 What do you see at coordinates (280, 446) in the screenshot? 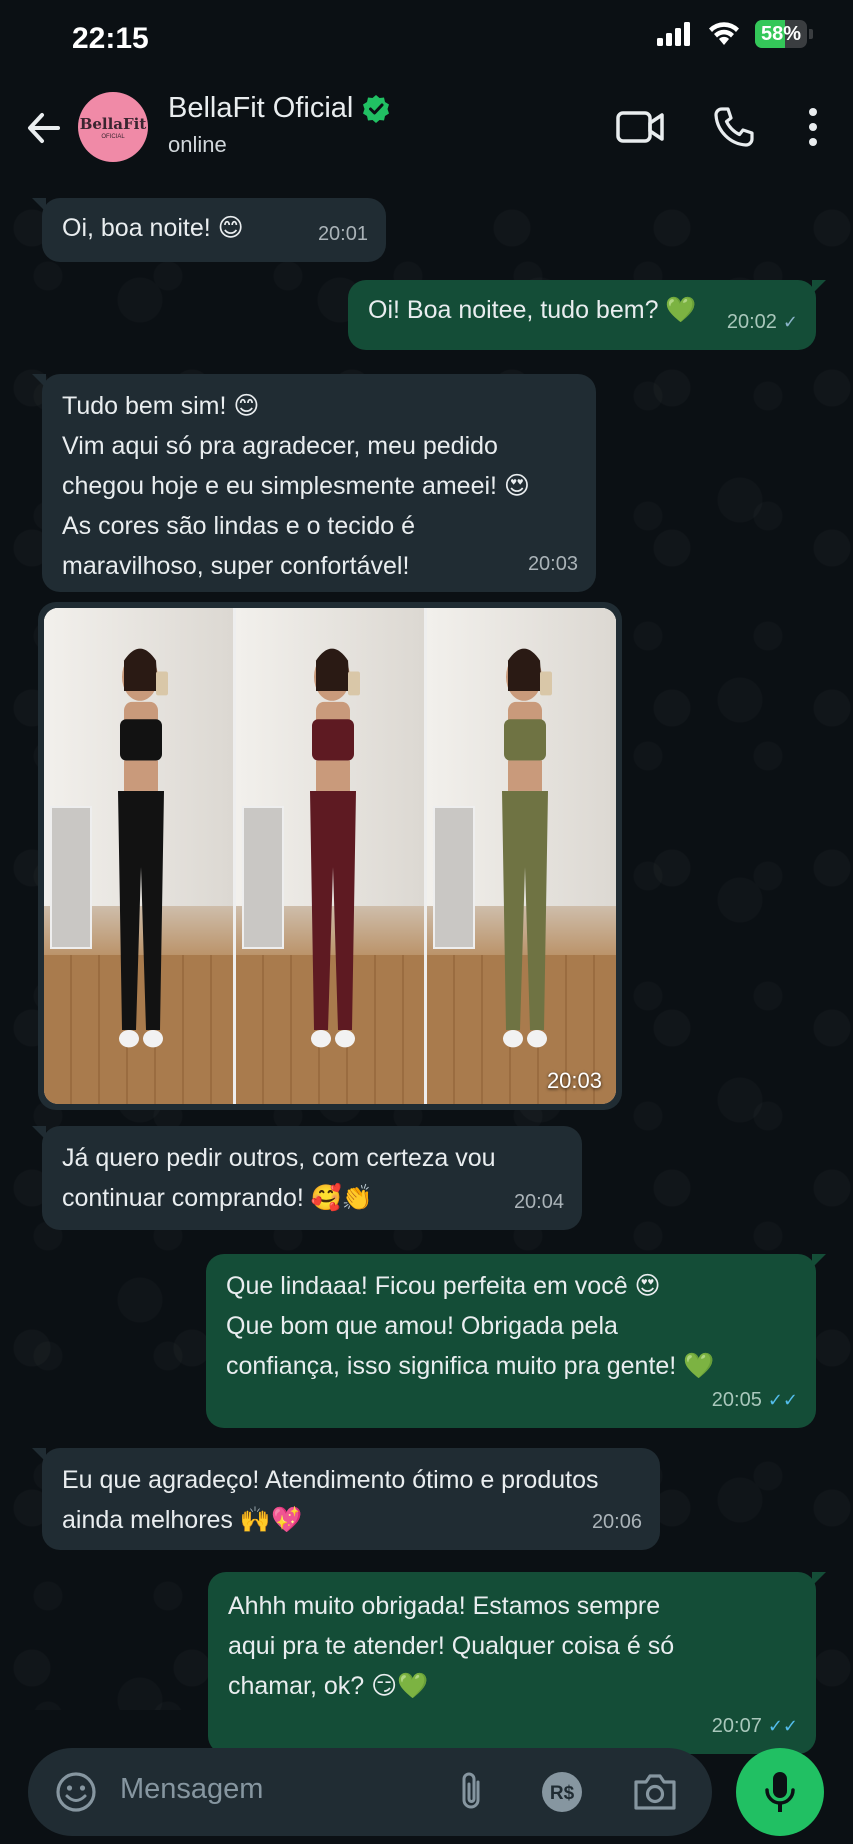
I see `message-line: Vim aqui só pra agradecer, meu pedido` at bounding box center [280, 446].